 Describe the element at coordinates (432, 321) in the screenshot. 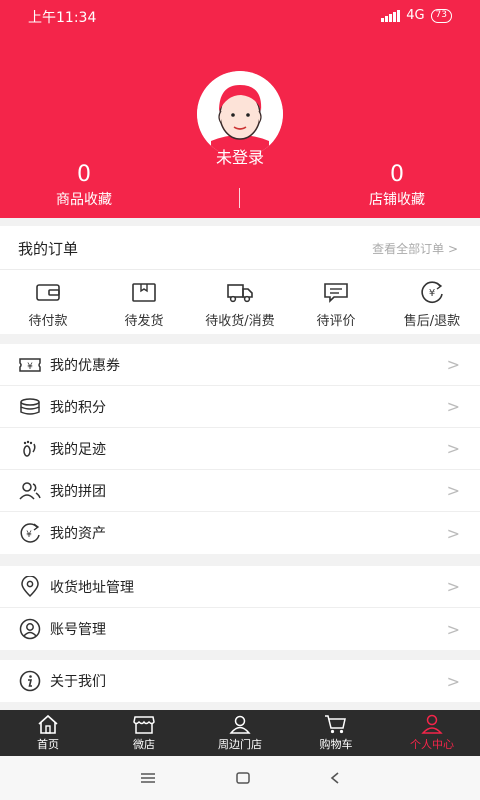

I see `order-after-sales-label: 售后/退款` at that location.